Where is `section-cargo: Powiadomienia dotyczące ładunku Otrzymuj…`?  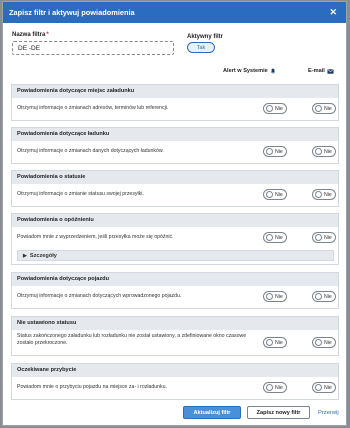 section-cargo: Powiadomienia dotyczące ładunku Otrzymuj… is located at coordinates (175, 145).